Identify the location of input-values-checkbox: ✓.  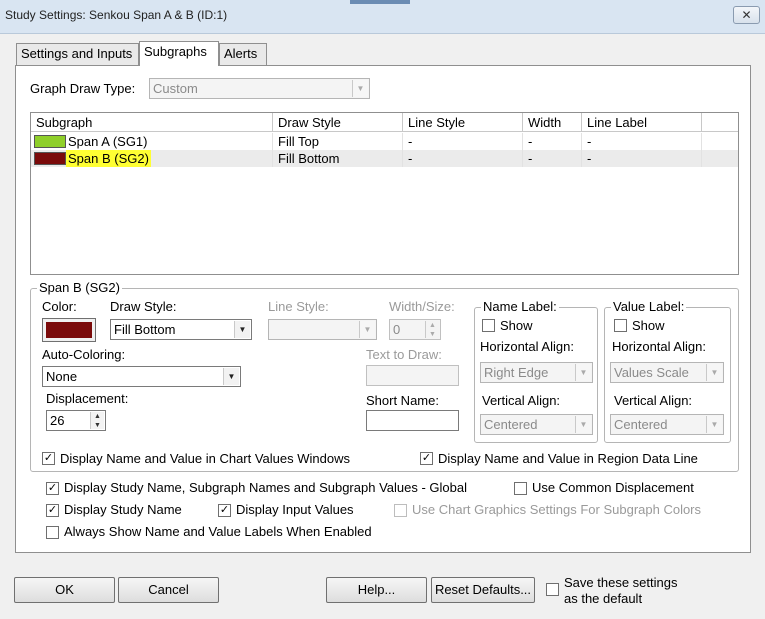
(224, 510).